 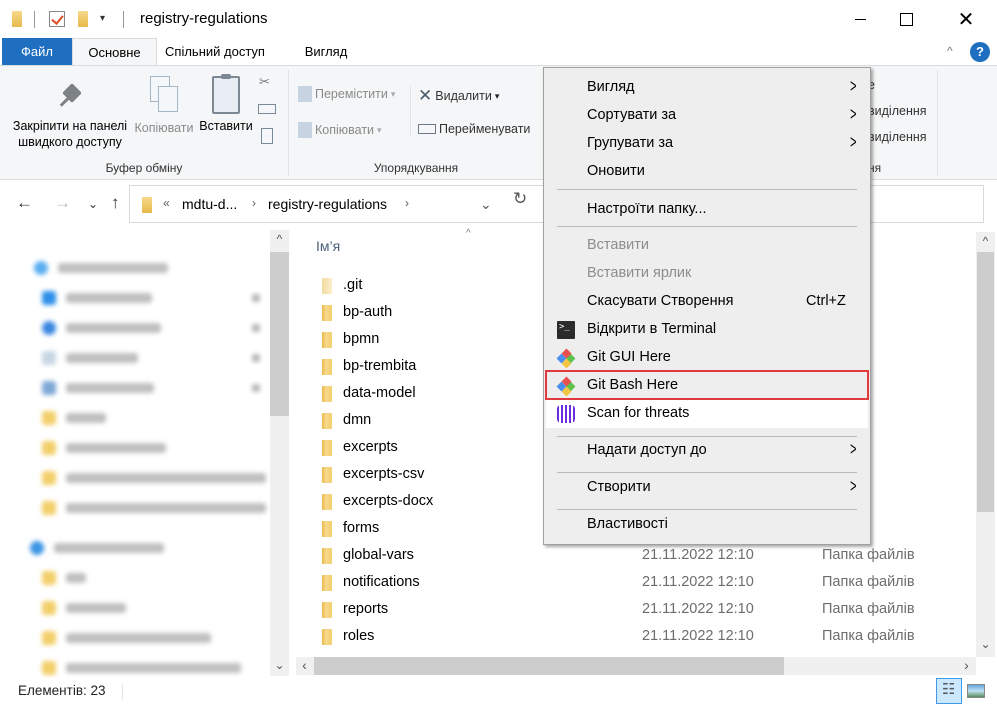 What do you see at coordinates (498, 52) in the screenshot?
I see `ribbon-tabs: Файл Основне Спільний доступ Вигляд` at bounding box center [498, 52].